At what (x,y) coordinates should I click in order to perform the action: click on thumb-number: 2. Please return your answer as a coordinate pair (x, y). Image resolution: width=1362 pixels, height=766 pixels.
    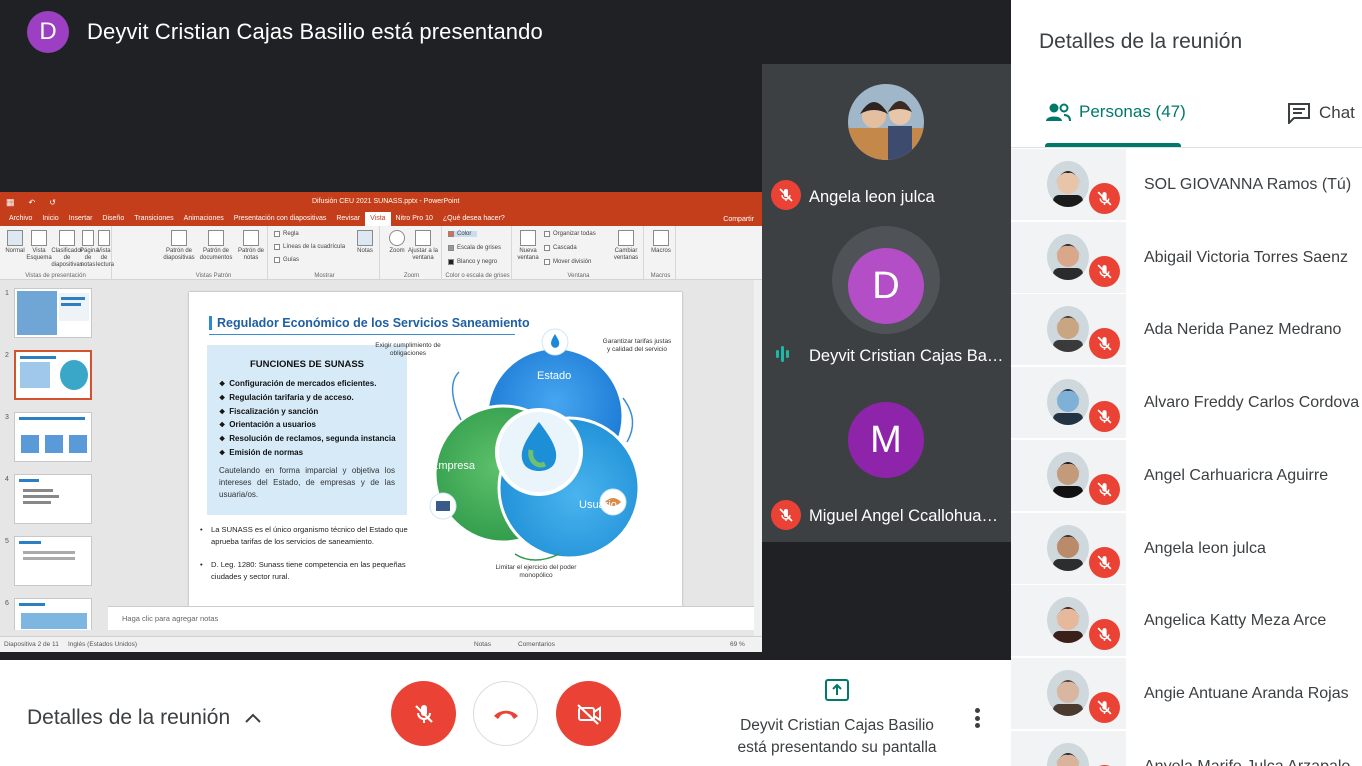
    Looking at the image, I should click on (7, 355).